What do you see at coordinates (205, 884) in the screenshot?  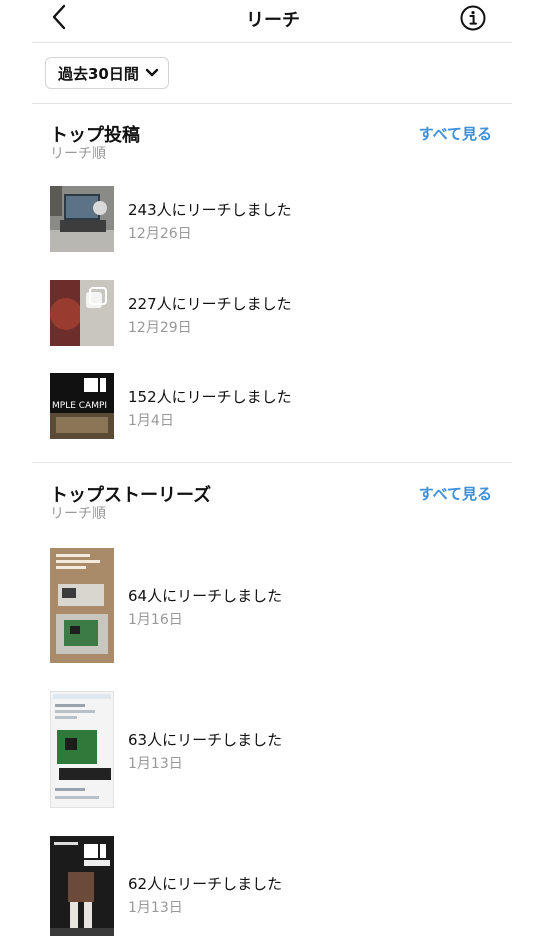 I see `reach-count: 62人にリーチしました` at bounding box center [205, 884].